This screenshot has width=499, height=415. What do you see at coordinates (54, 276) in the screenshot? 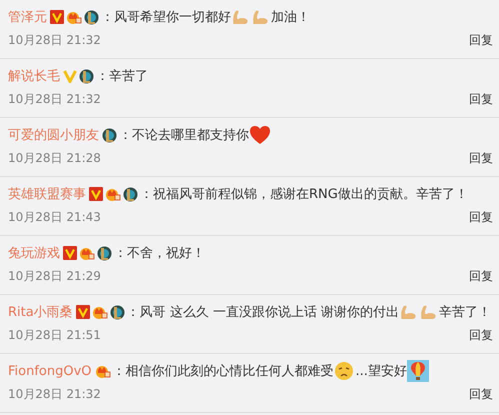
I see `comment-time: 10月28日 21:29` at bounding box center [54, 276].